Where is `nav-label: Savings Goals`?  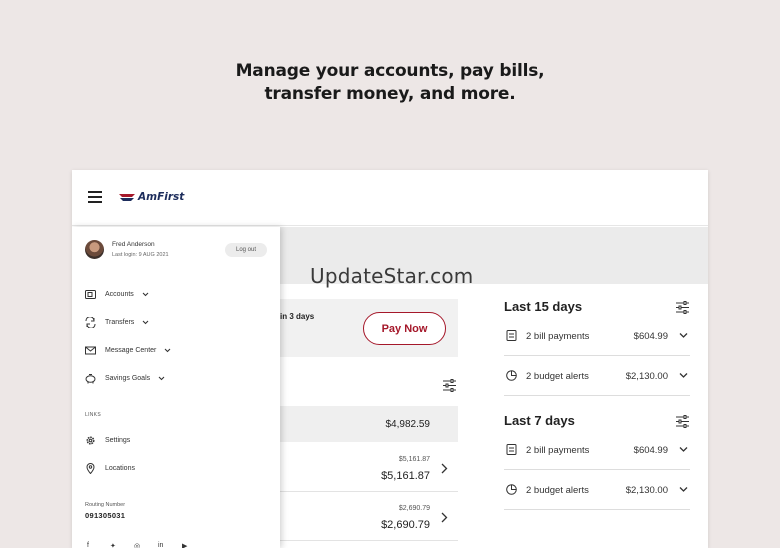 nav-label: Savings Goals is located at coordinates (128, 378).